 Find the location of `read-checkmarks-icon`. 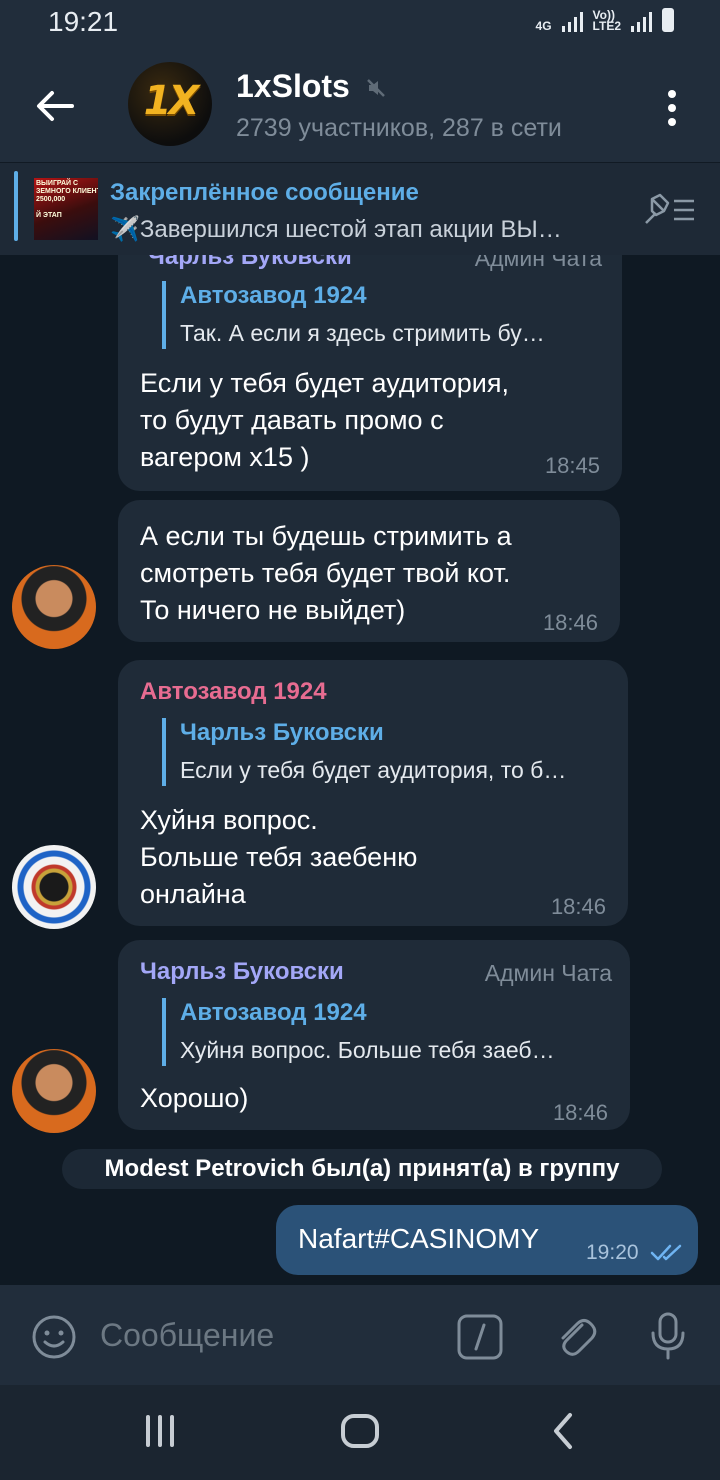

read-checkmarks-icon is located at coordinates (666, 1252).